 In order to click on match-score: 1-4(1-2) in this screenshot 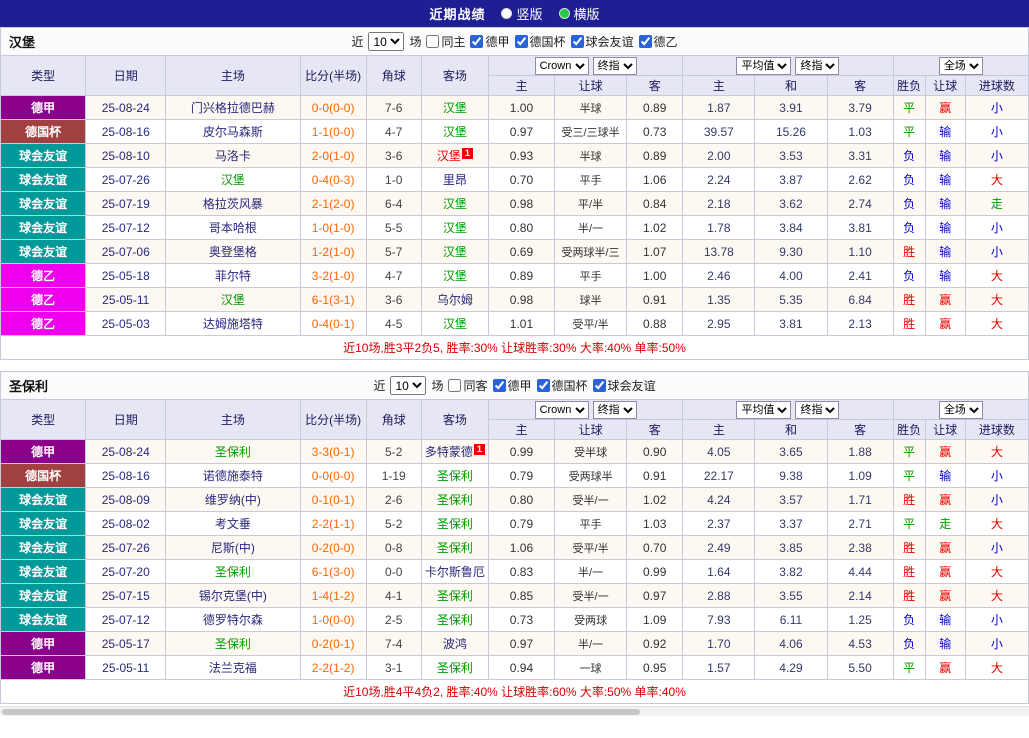, I will do `click(333, 595)`.